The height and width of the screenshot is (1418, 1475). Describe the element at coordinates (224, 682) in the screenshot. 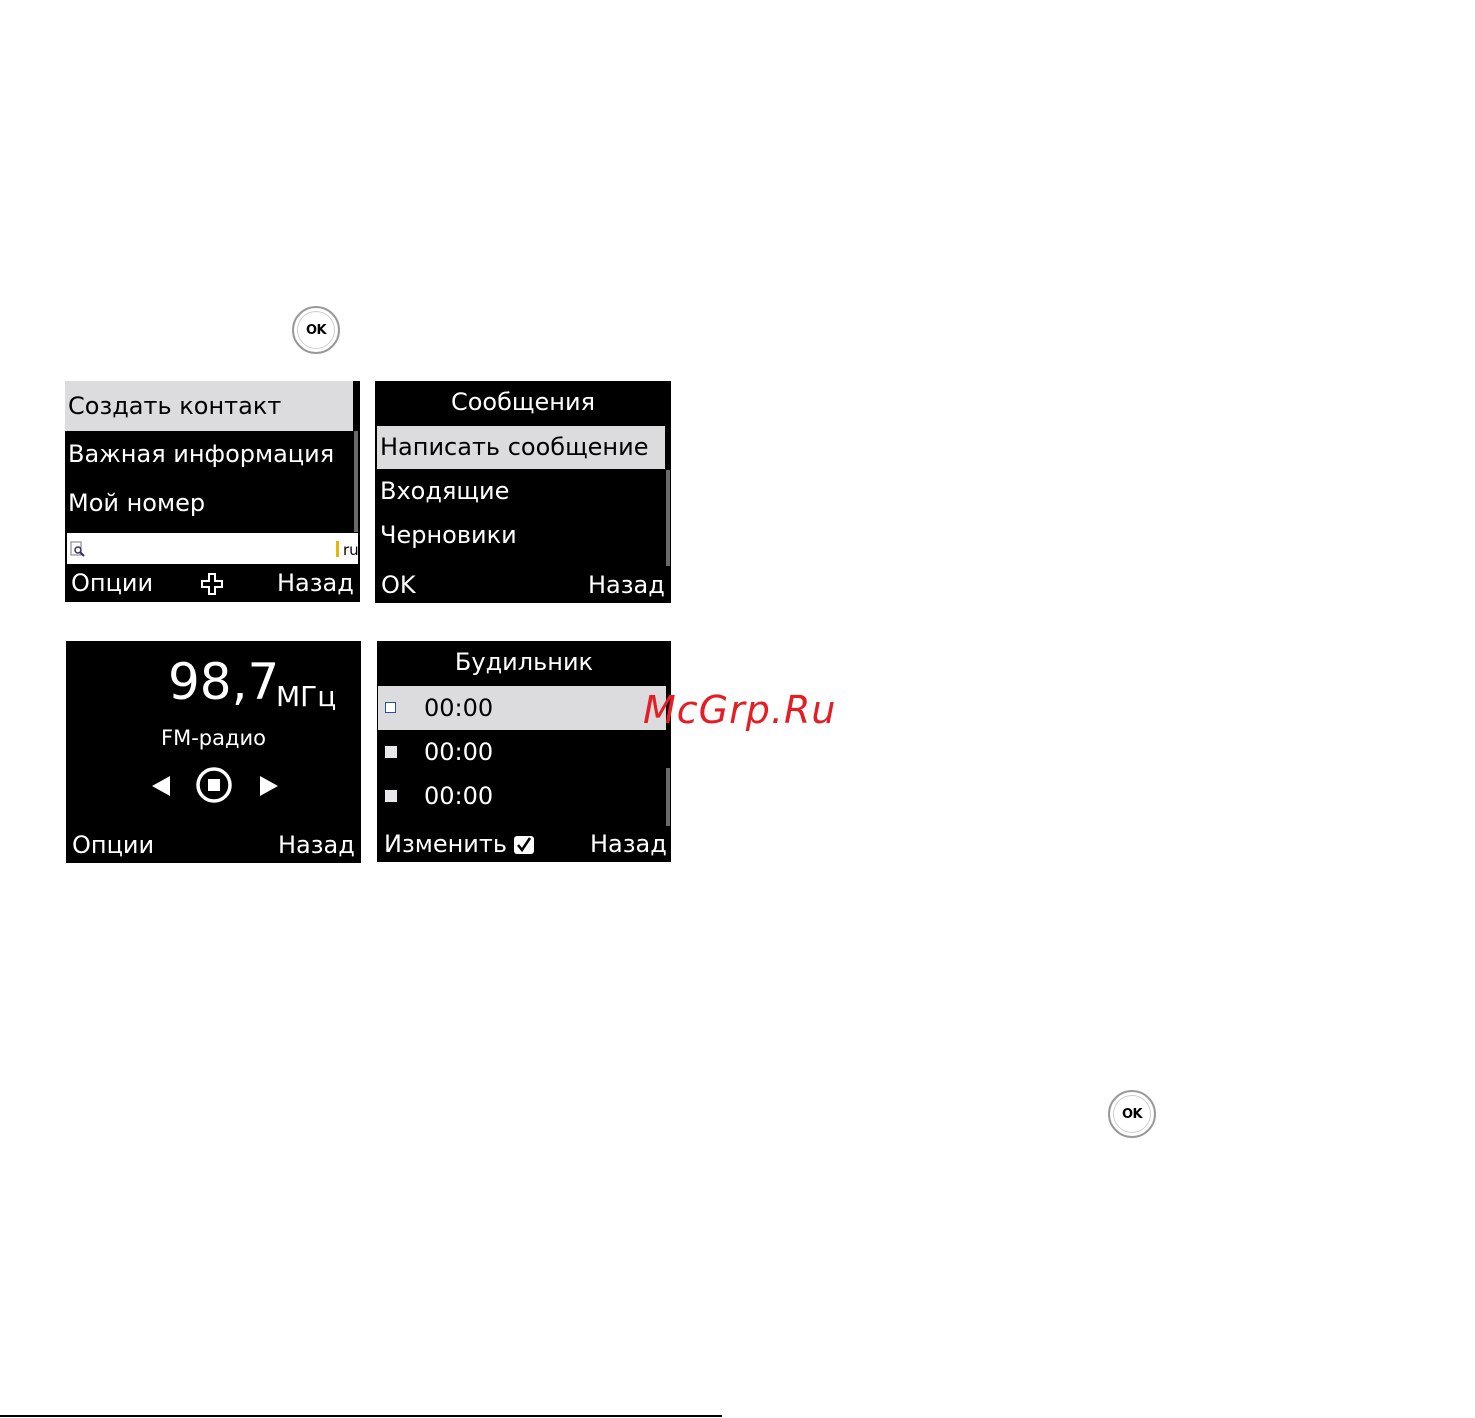

I see `radio-frequency: 98,7` at that location.